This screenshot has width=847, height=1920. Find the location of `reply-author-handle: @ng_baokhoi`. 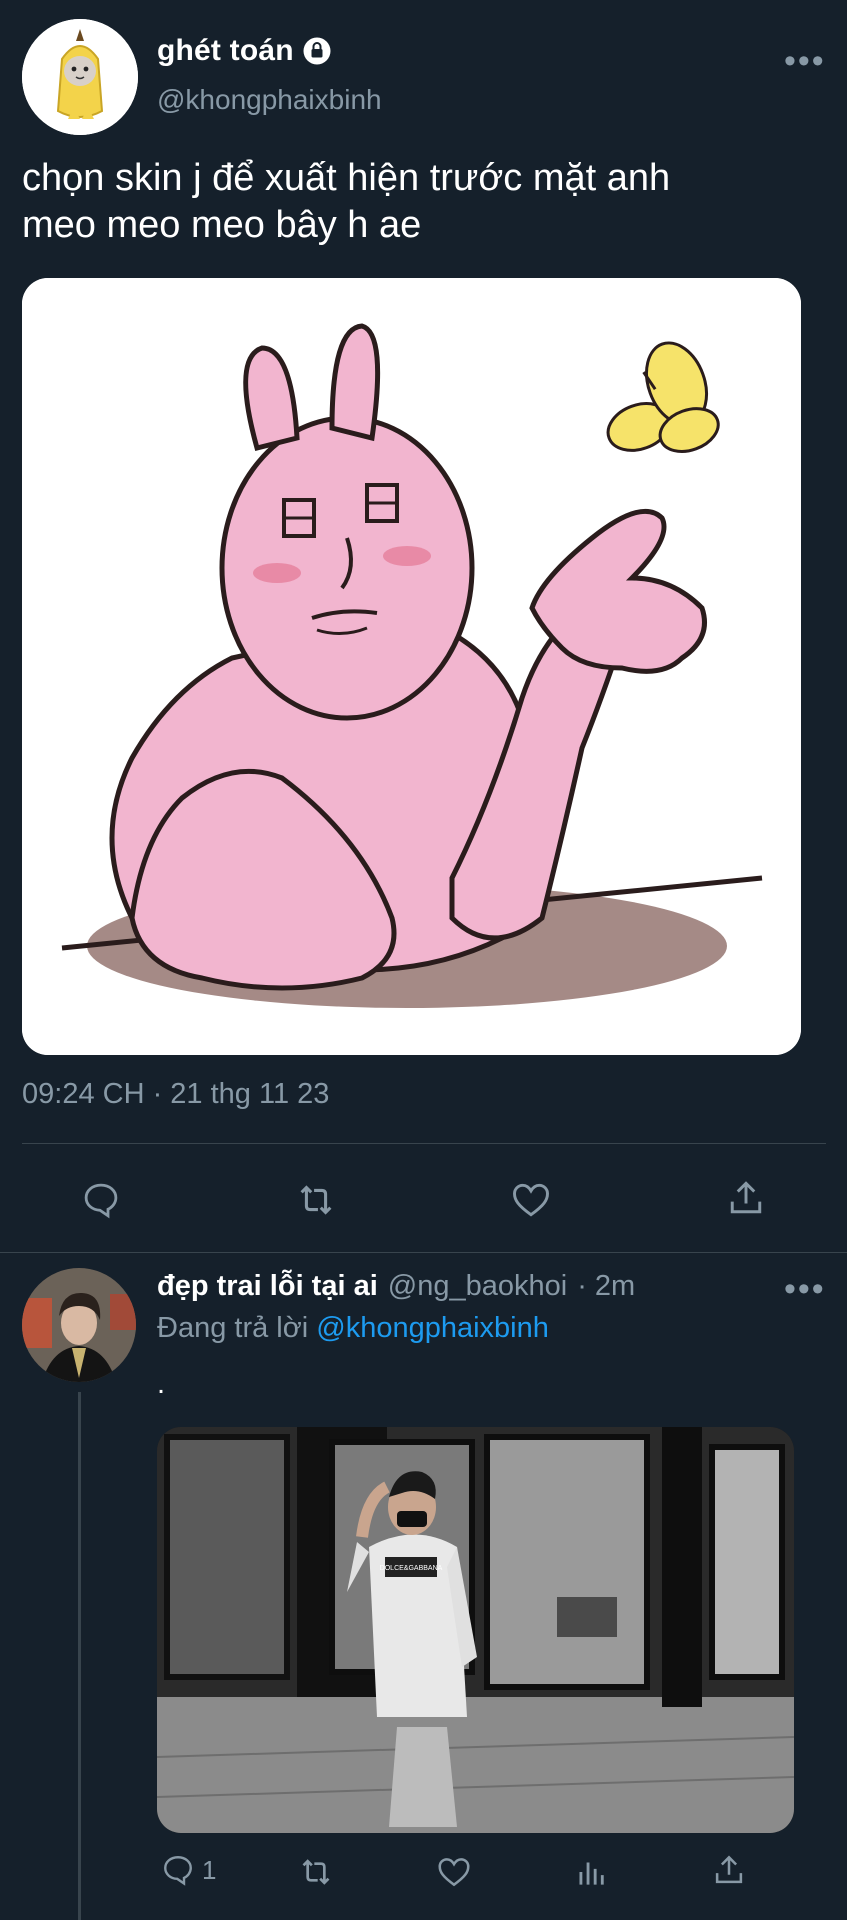

reply-author-handle: @ng_baokhoi is located at coordinates (477, 1286).